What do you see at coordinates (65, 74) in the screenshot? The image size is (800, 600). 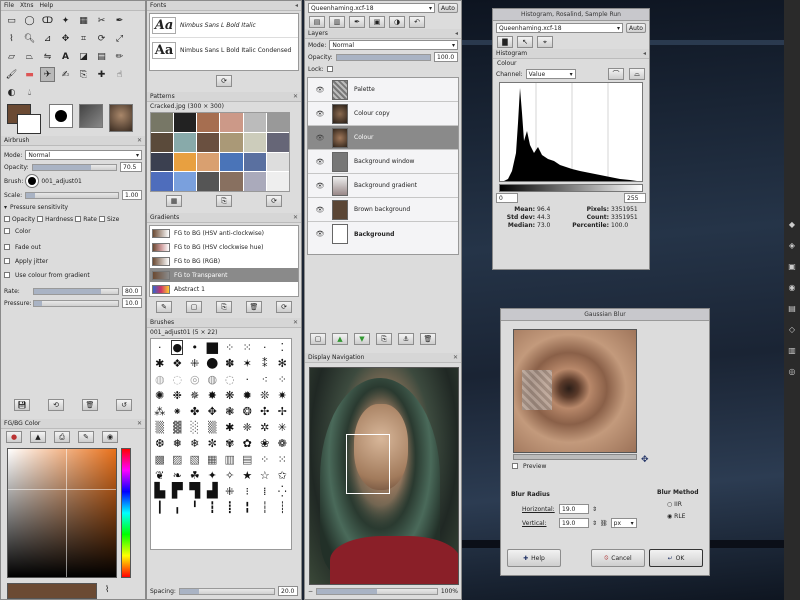 I see `ink-icon: ✍` at bounding box center [65, 74].